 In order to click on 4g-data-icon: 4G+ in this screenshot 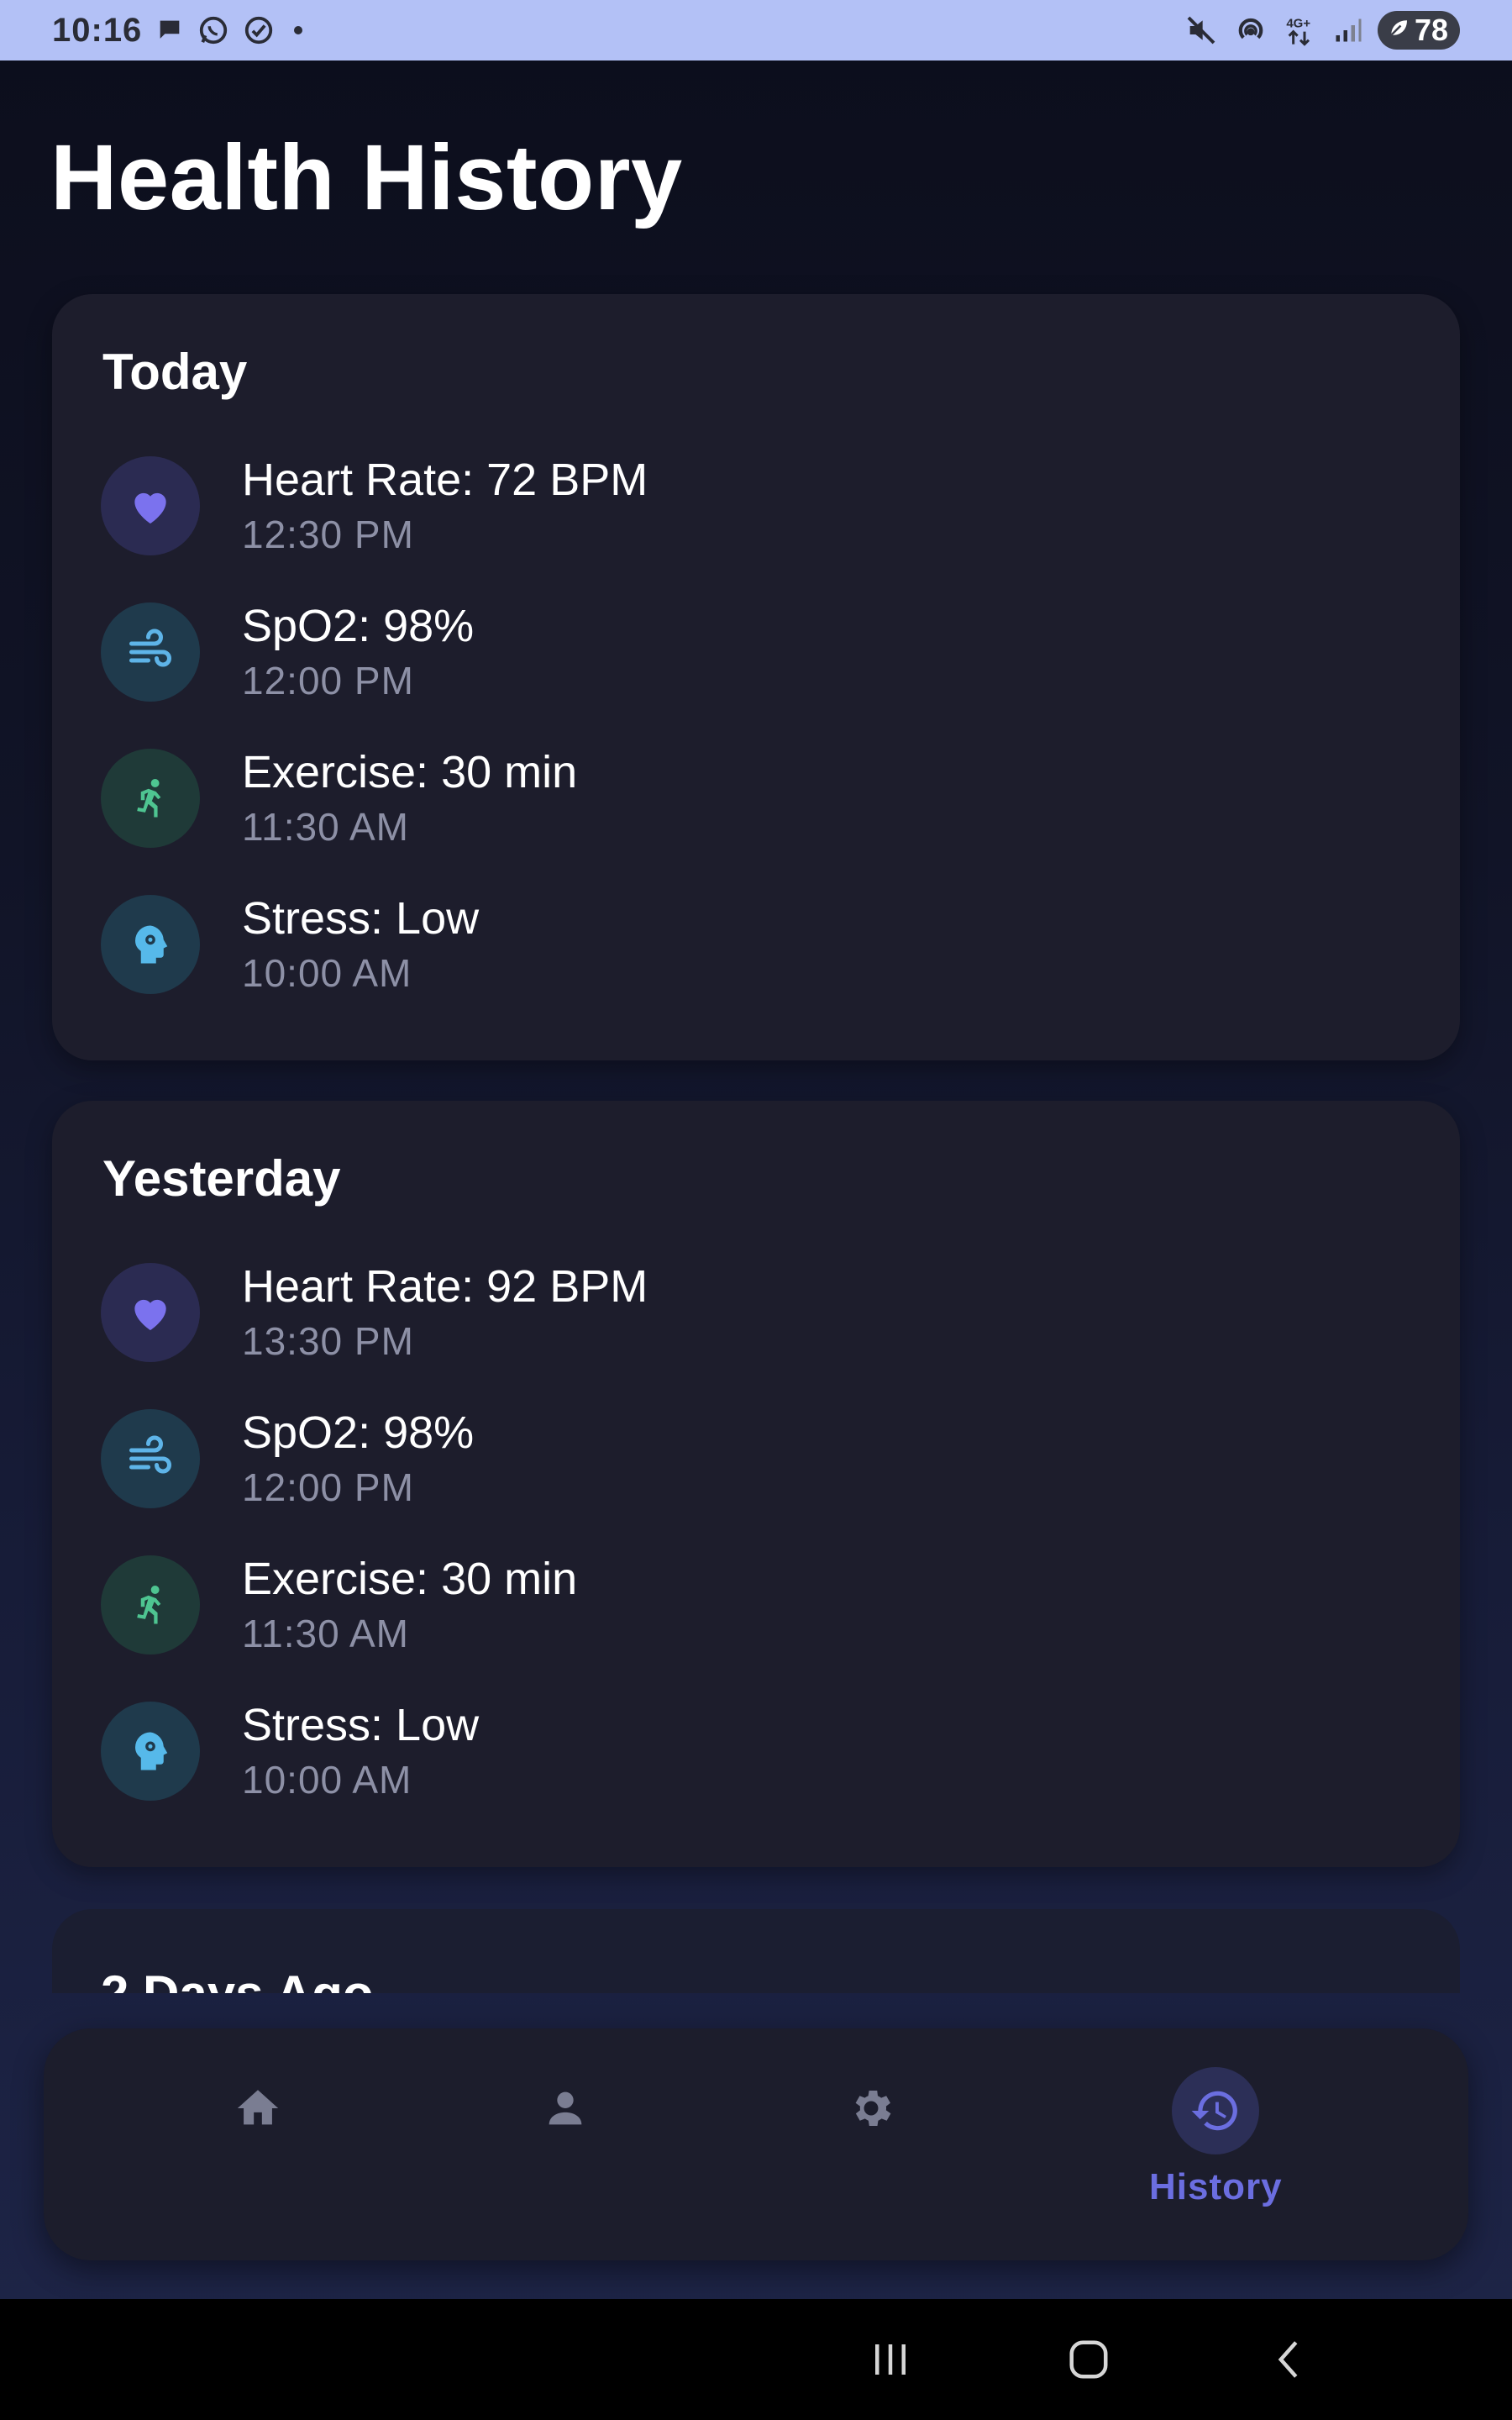, I will do `click(1300, 30)`.